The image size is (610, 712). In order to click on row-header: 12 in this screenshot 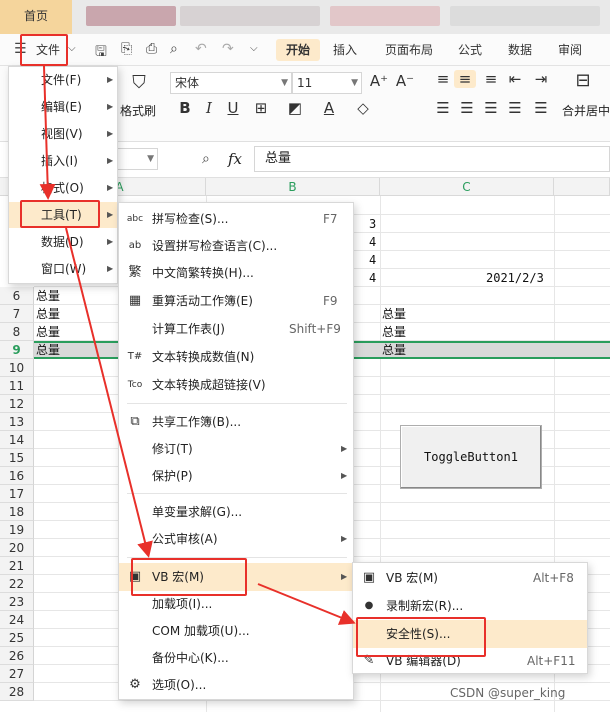, I will do `click(17, 404)`.